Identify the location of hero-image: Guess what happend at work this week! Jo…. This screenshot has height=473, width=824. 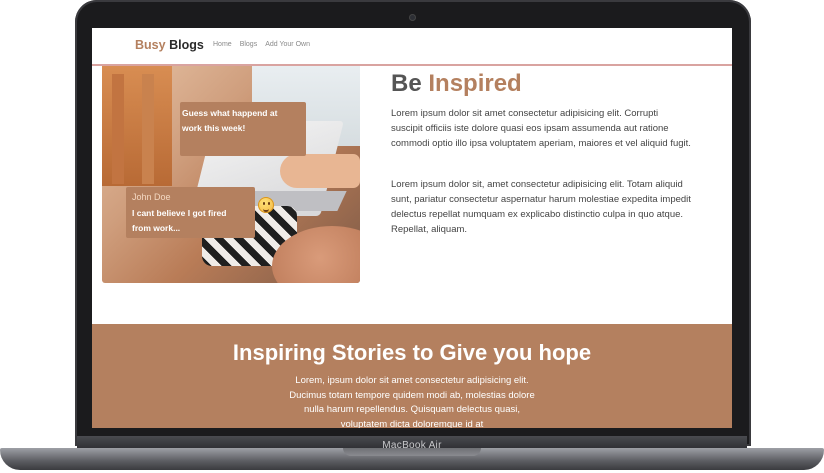
(231, 174).